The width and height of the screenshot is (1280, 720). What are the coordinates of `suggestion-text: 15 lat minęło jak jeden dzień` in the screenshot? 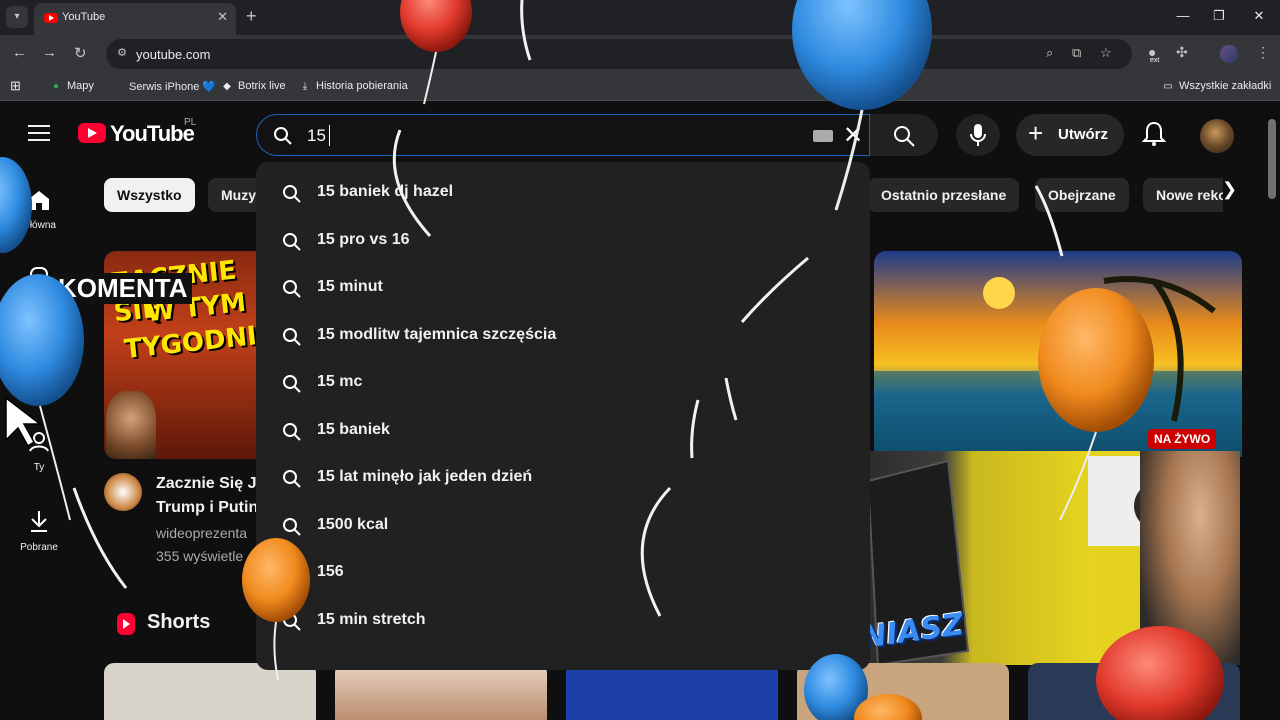 It's located at (425, 476).